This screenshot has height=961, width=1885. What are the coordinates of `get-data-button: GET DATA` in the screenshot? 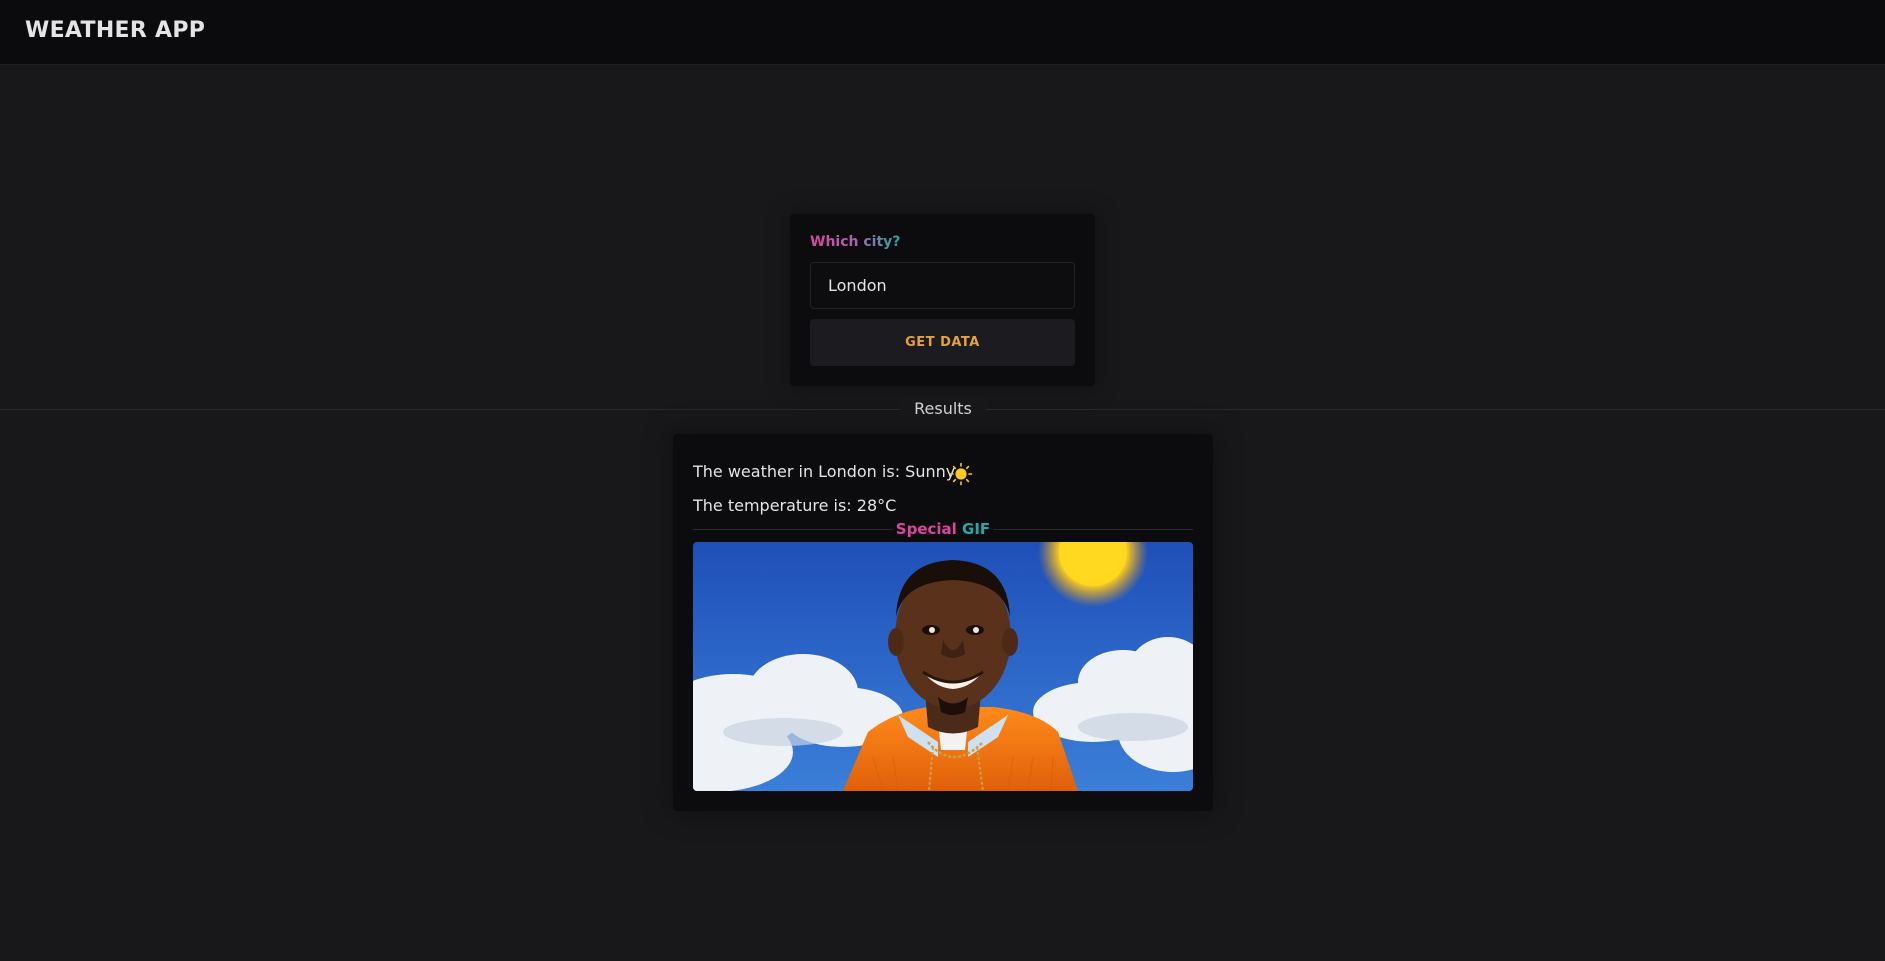 It's located at (942, 342).